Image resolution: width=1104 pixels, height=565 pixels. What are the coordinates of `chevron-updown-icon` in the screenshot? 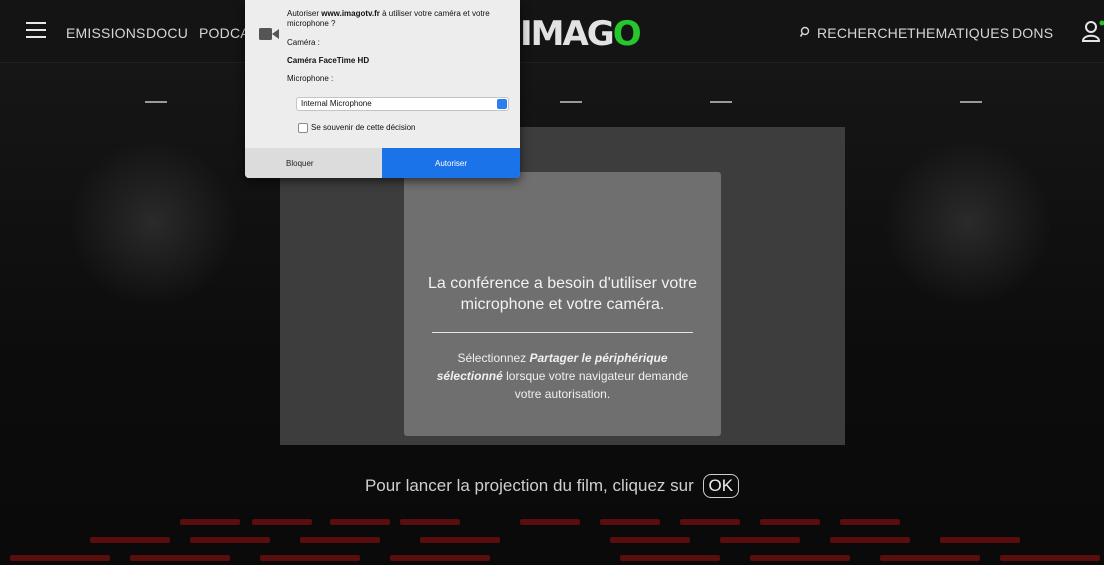 It's located at (502, 104).